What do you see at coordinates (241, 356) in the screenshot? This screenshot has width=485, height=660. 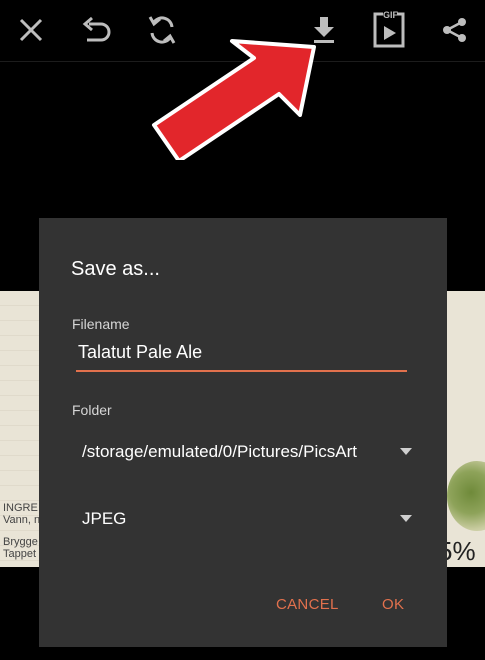 I see `filename-input: Talatut Pale Ale` at bounding box center [241, 356].